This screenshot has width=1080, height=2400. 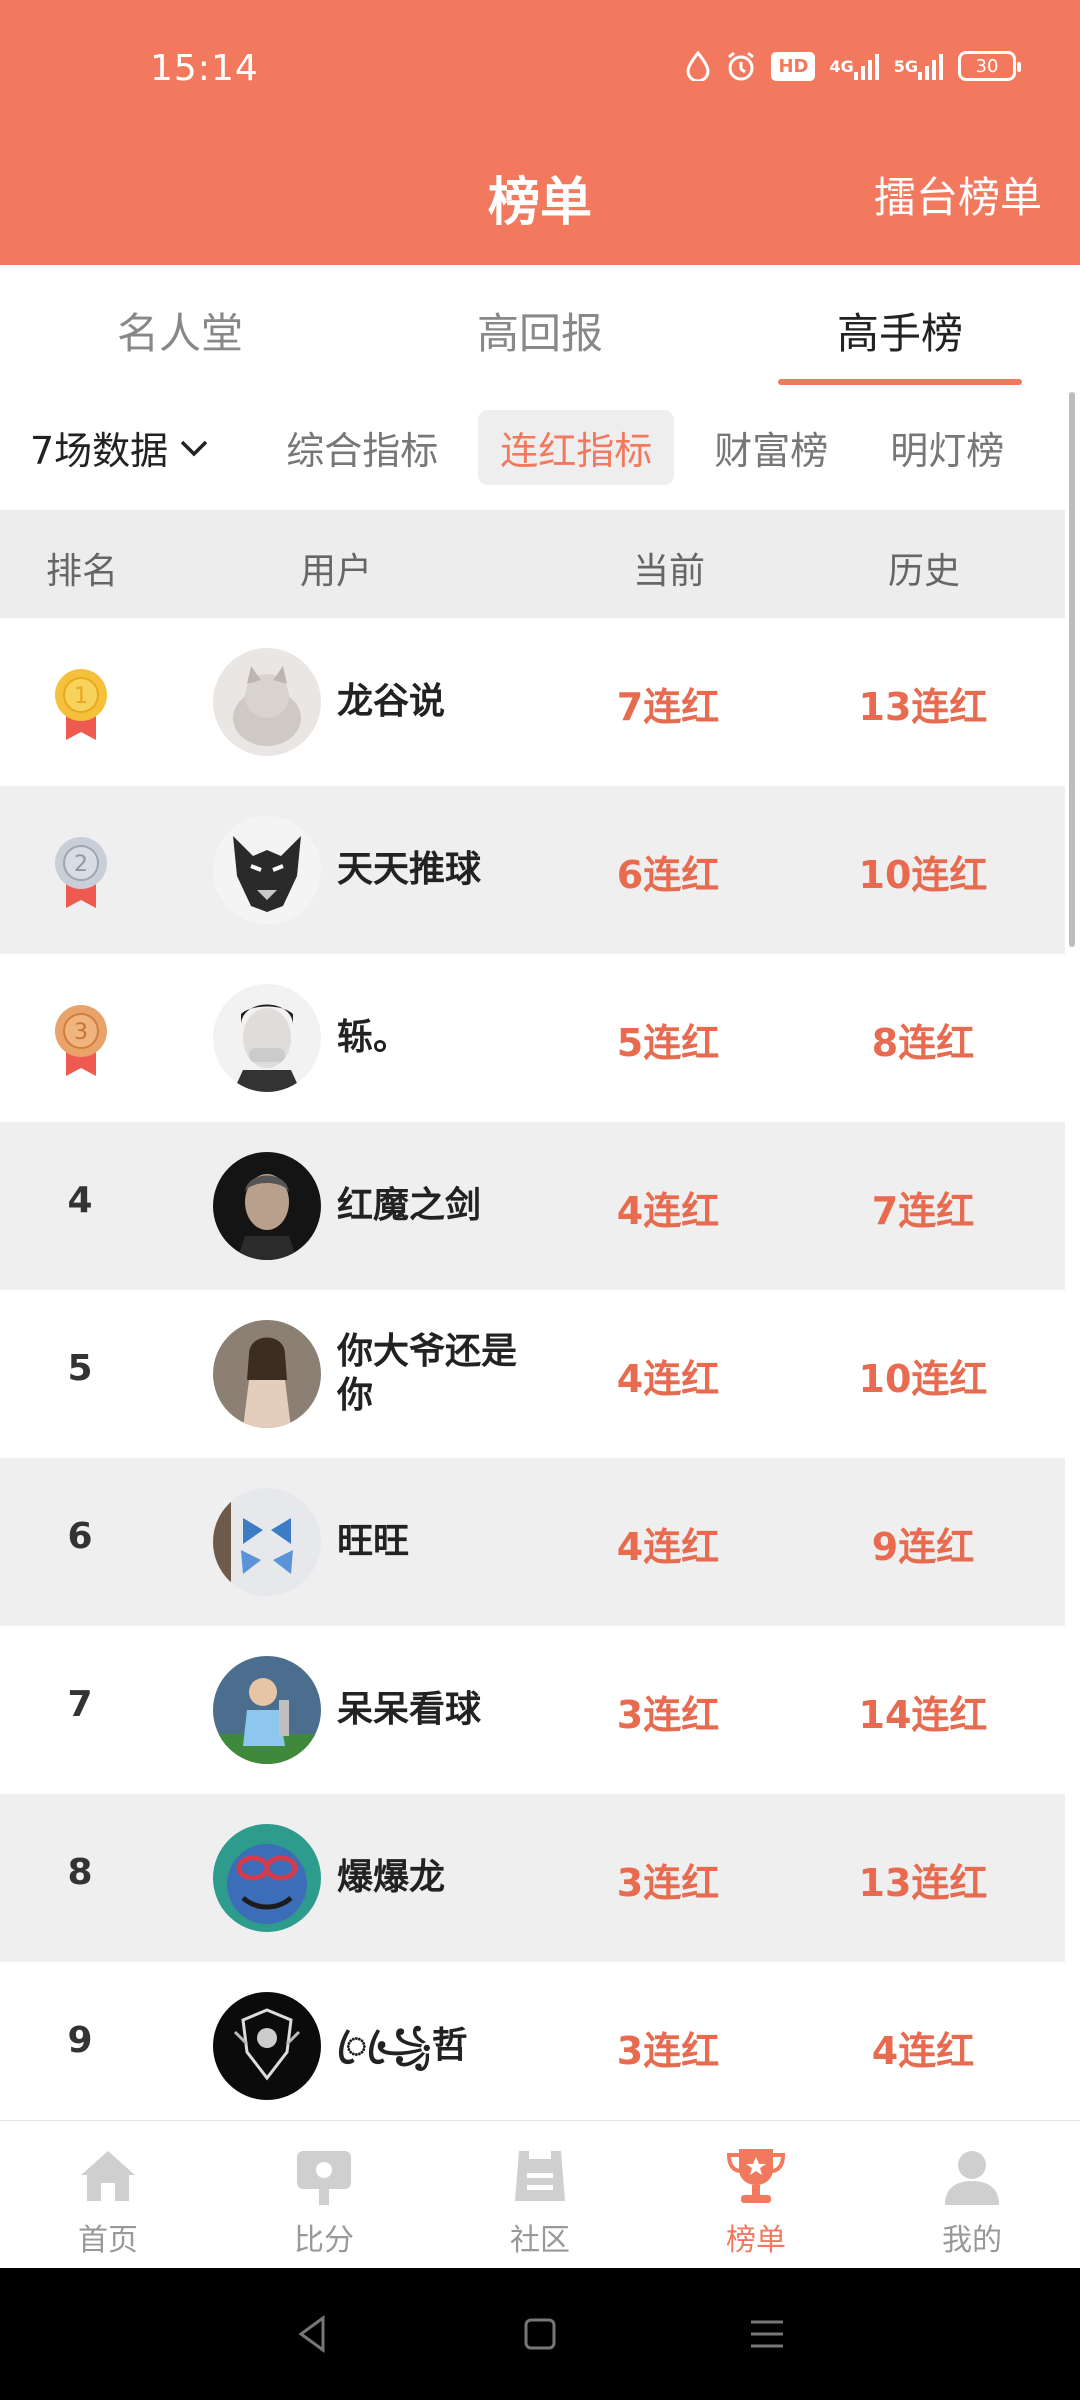 I want to click on rank-number: 4, so click(x=80, y=1200).